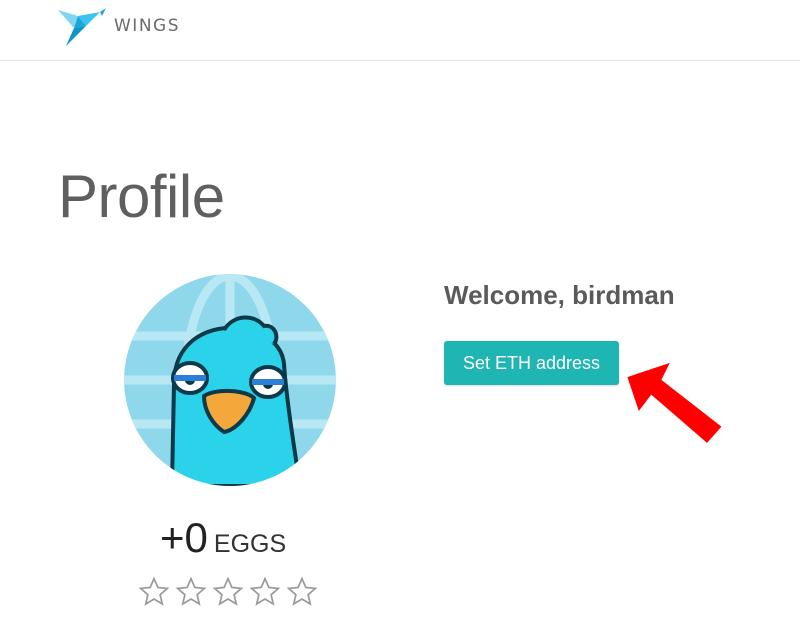  Describe the element at coordinates (230, 380) in the screenshot. I see `bird-avatar-icon` at that location.